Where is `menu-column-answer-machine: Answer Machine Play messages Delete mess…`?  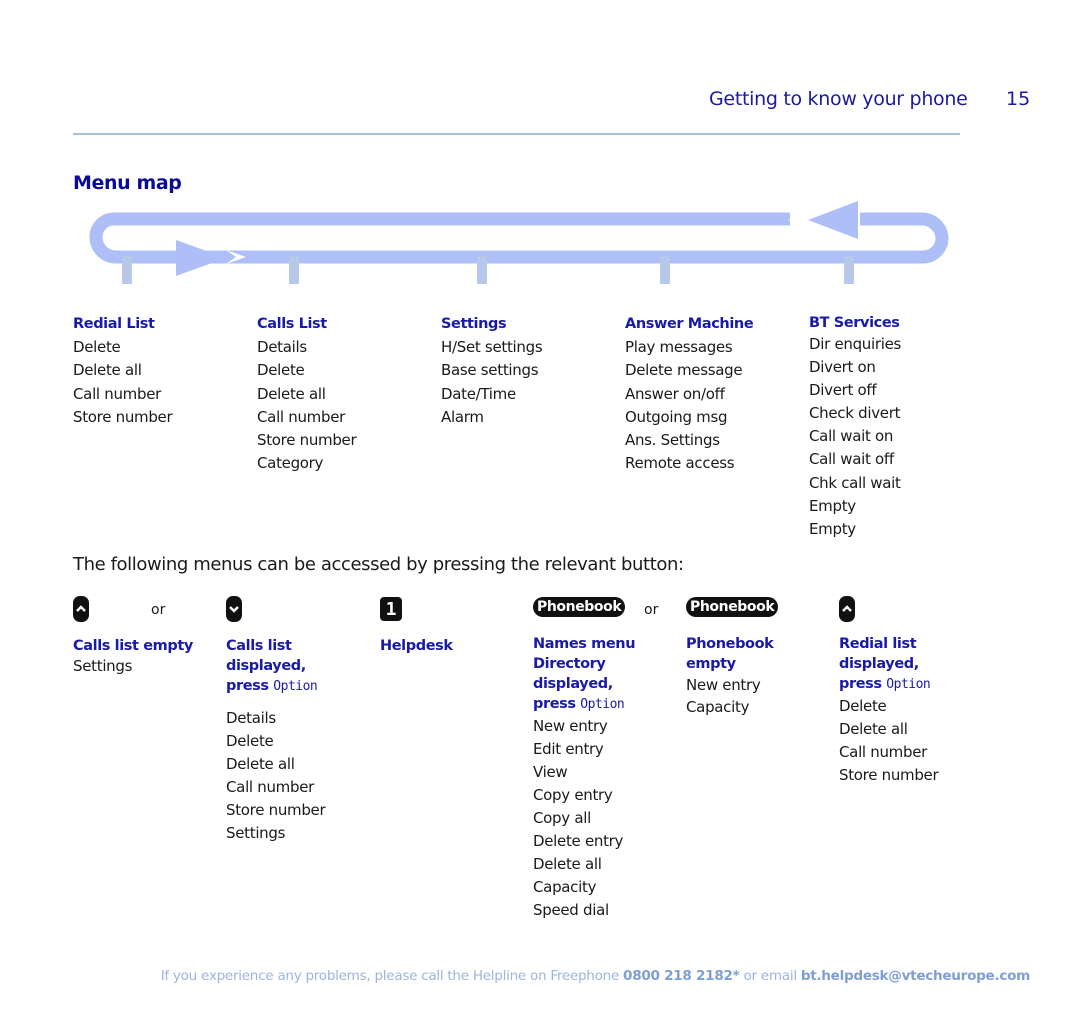 menu-column-answer-machine: Answer Machine Play messages Delete mess… is located at coordinates (689, 394).